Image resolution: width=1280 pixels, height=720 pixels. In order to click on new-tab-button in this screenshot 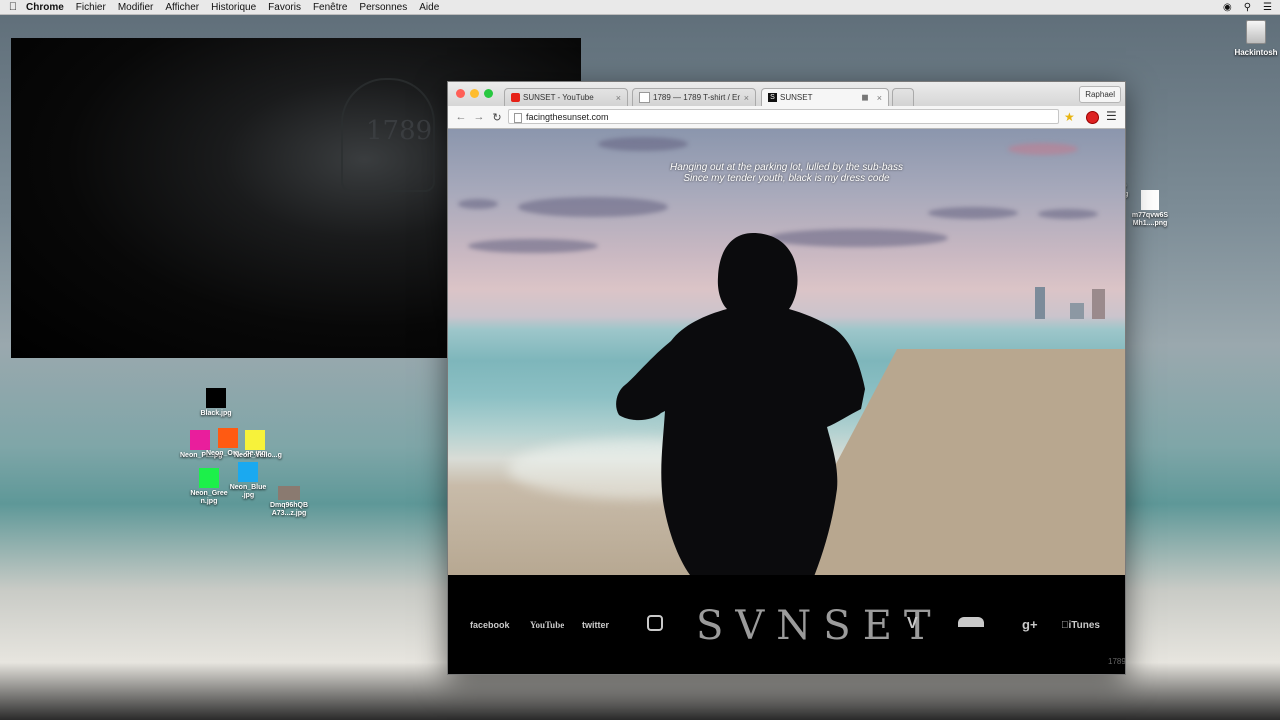, I will do `click(903, 97)`.